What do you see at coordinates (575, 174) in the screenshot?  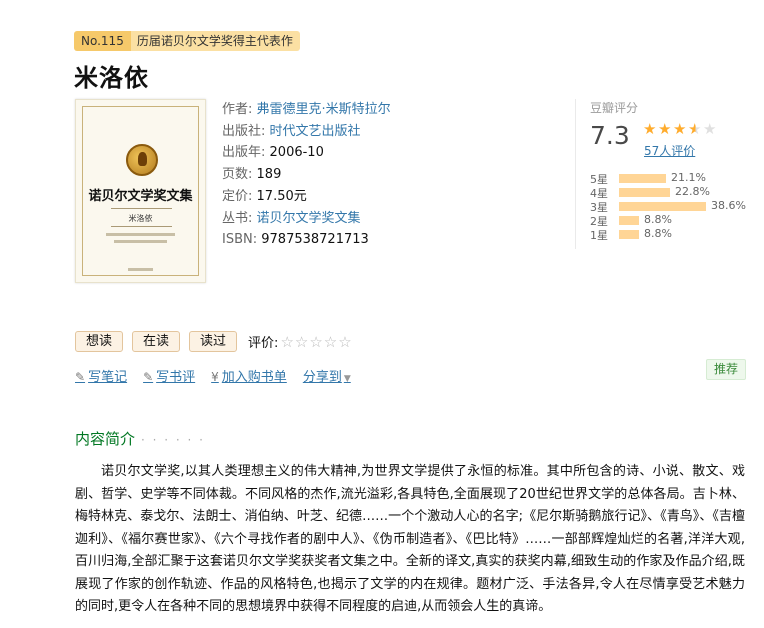 I see `rating-divider` at bounding box center [575, 174].